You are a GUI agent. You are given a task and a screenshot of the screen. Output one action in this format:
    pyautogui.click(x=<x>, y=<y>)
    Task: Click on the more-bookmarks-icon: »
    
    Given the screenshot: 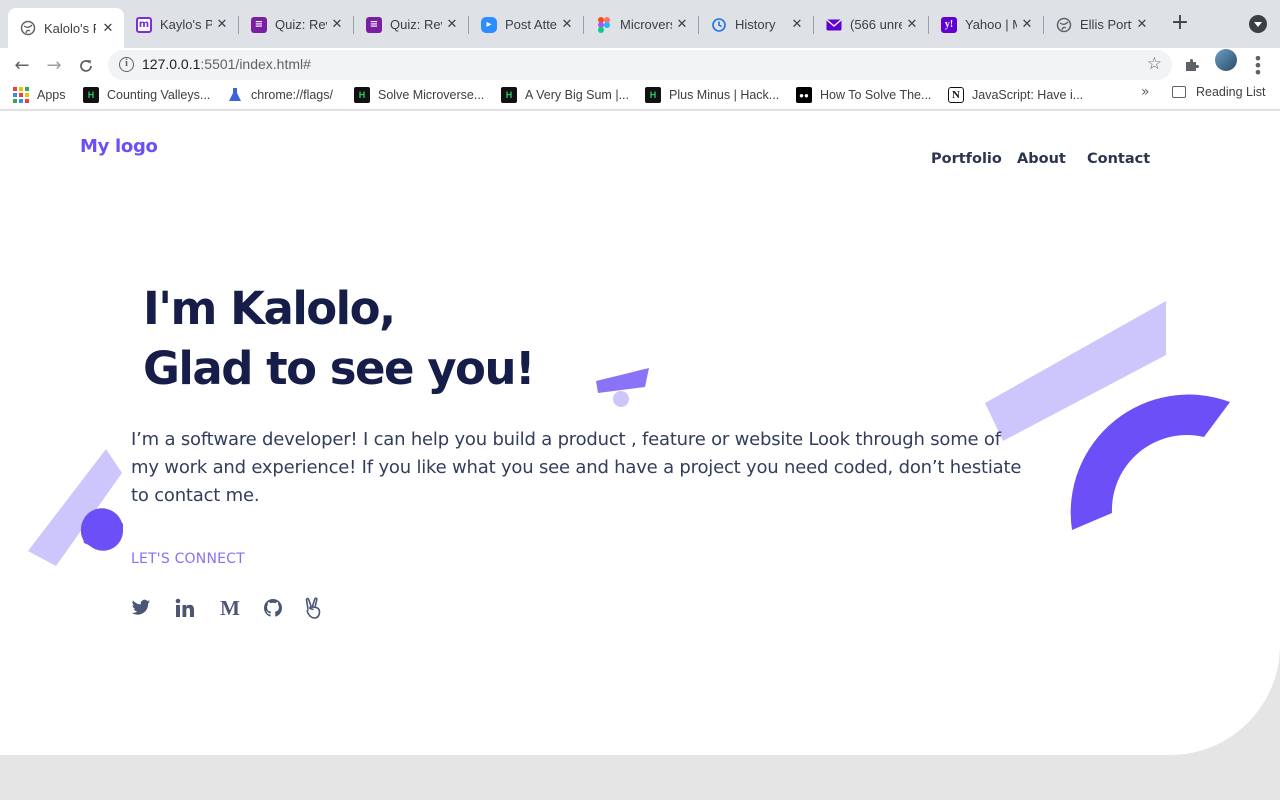 What is the action you would take?
    pyautogui.click(x=1145, y=92)
    